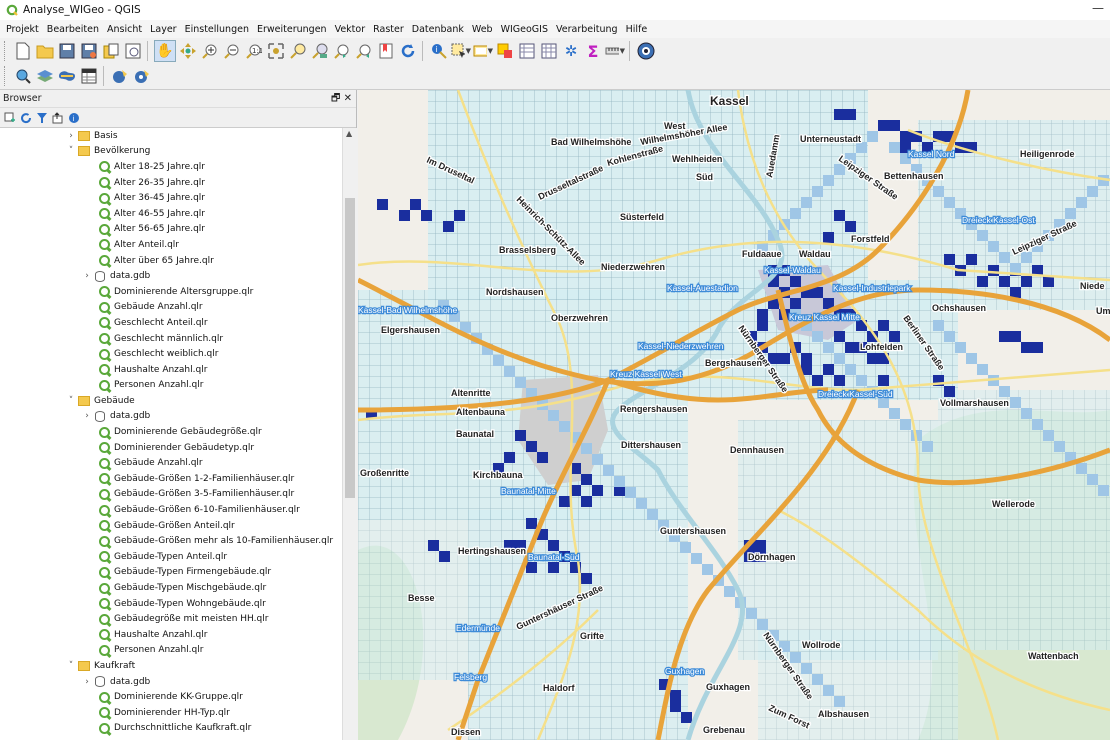  What do you see at coordinates (171, 697) in the screenshot?
I see `tree-layer-file-item: Dominierende KK-Gruppe.qlr` at bounding box center [171, 697].